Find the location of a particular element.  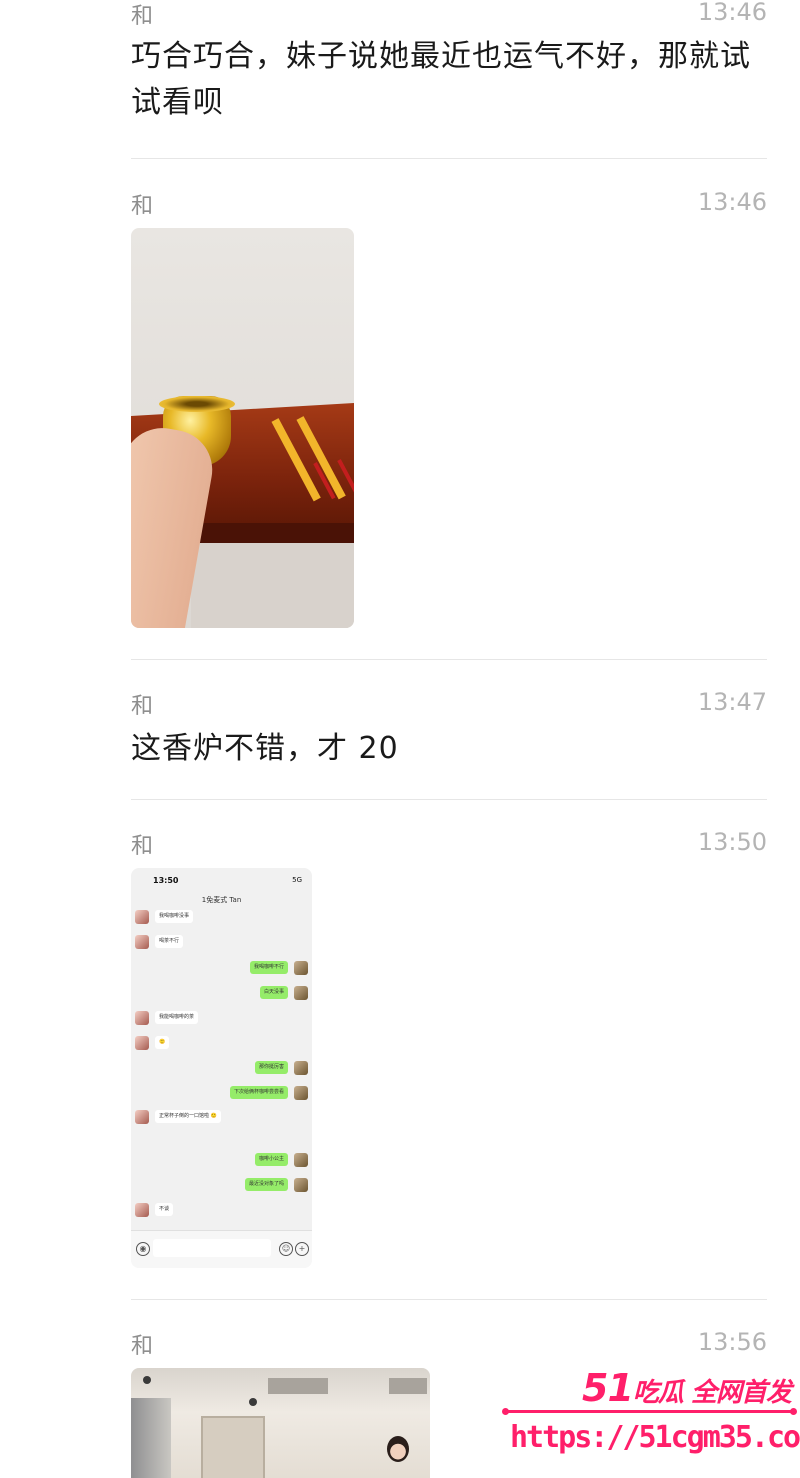

curtain is located at coordinates (151, 1438).